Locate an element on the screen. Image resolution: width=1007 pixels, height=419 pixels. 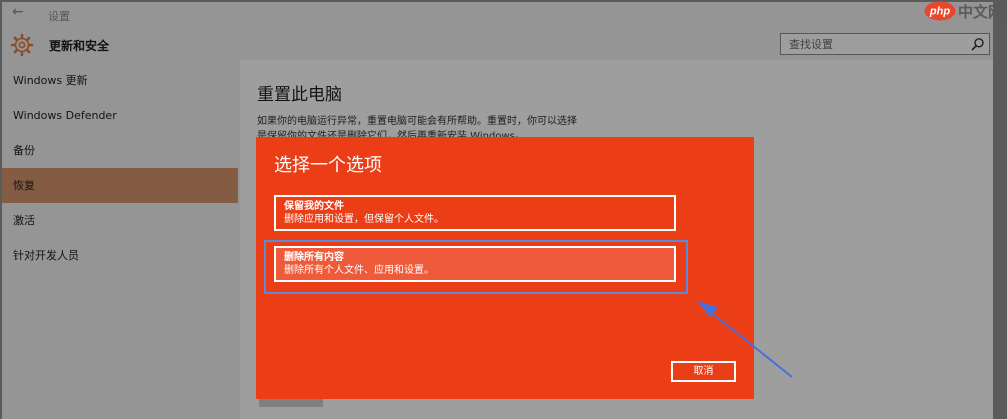
watermark-text: 中文网 is located at coordinates (981, 12).